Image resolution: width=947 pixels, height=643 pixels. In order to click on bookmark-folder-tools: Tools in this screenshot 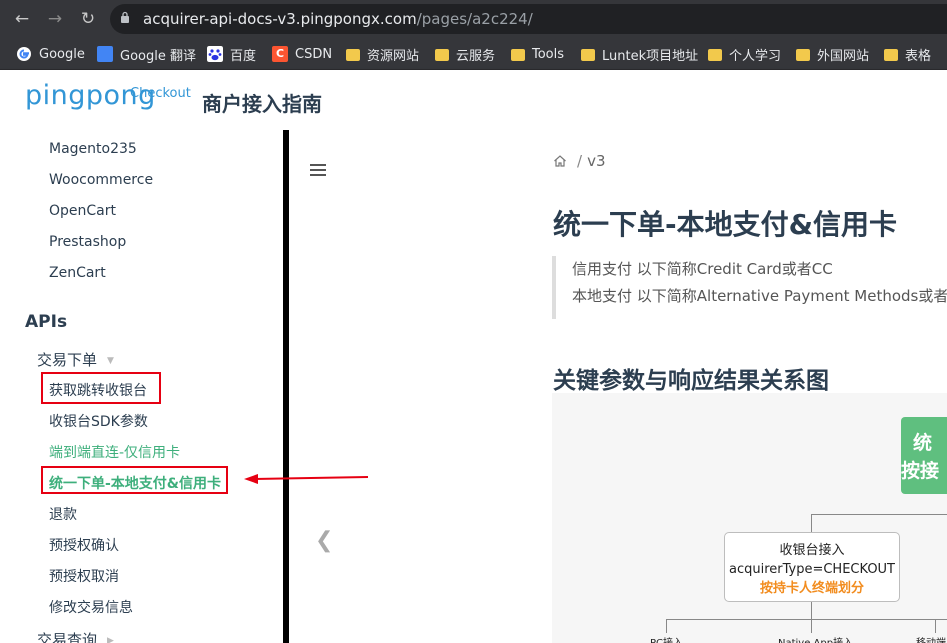, I will do `click(537, 54)`.